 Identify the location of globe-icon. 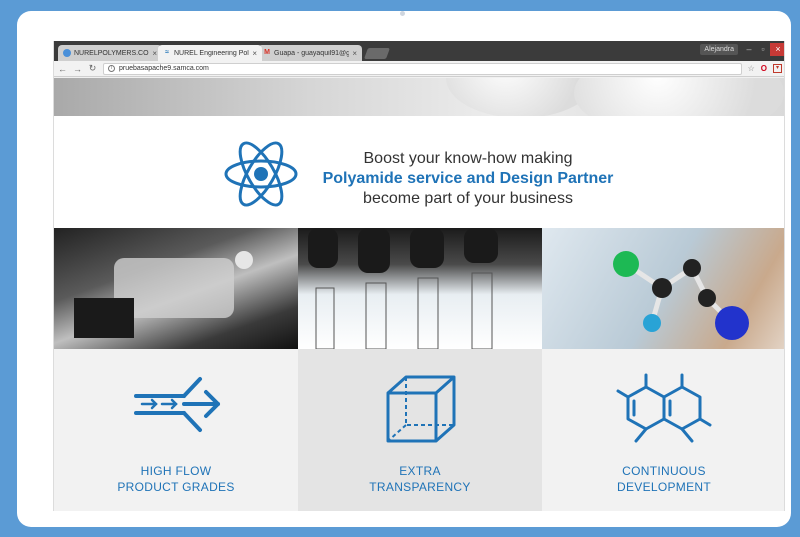
(67, 53).